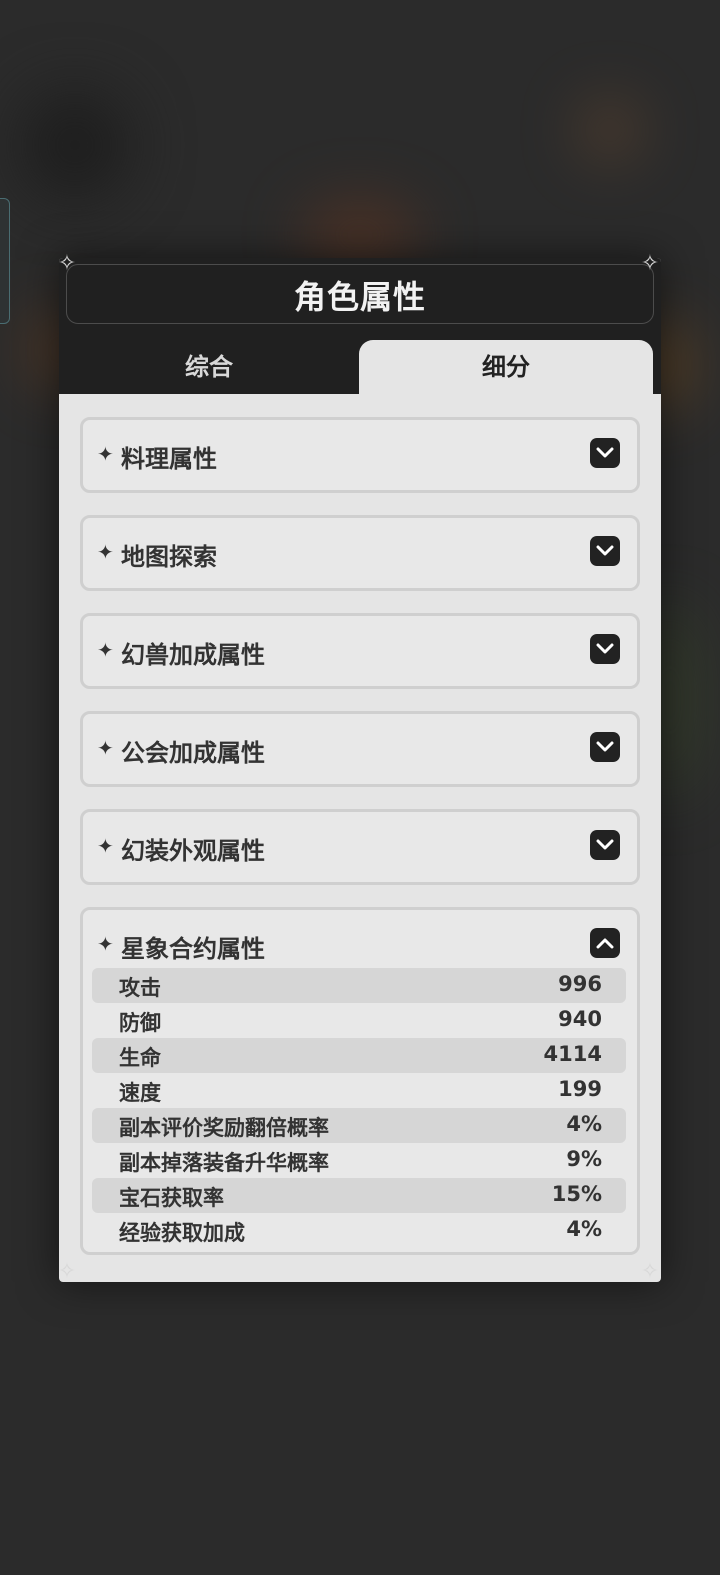  What do you see at coordinates (140, 1023) in the screenshot?
I see `stat-name: 防御` at bounding box center [140, 1023].